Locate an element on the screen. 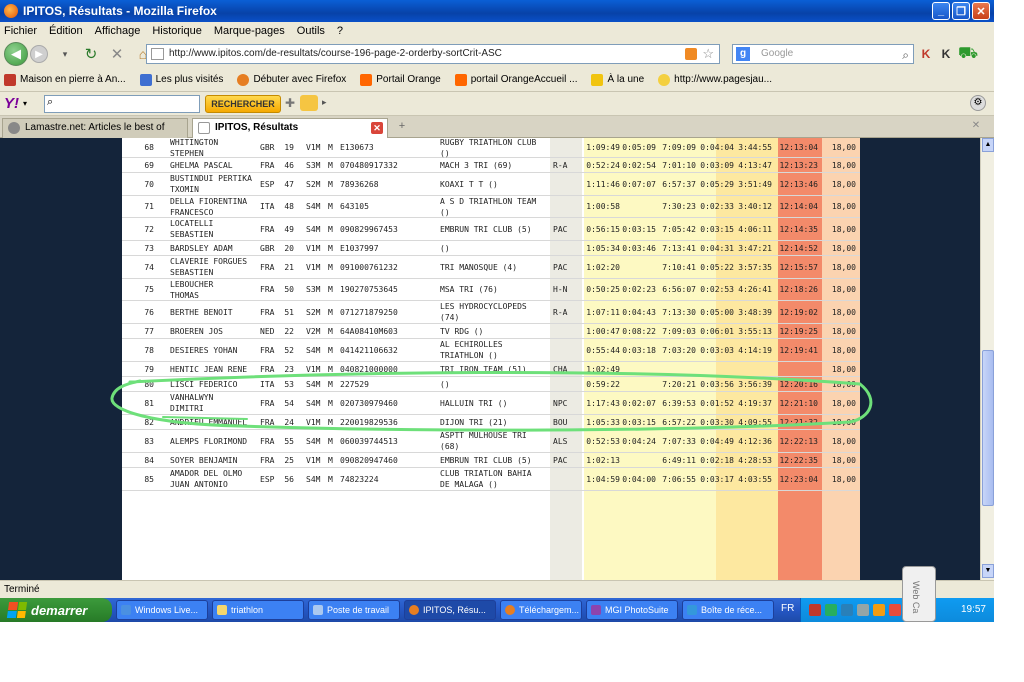 The width and height of the screenshot is (1024, 682). cell-name: BERTHE BENOIT is located at coordinates (213, 312).